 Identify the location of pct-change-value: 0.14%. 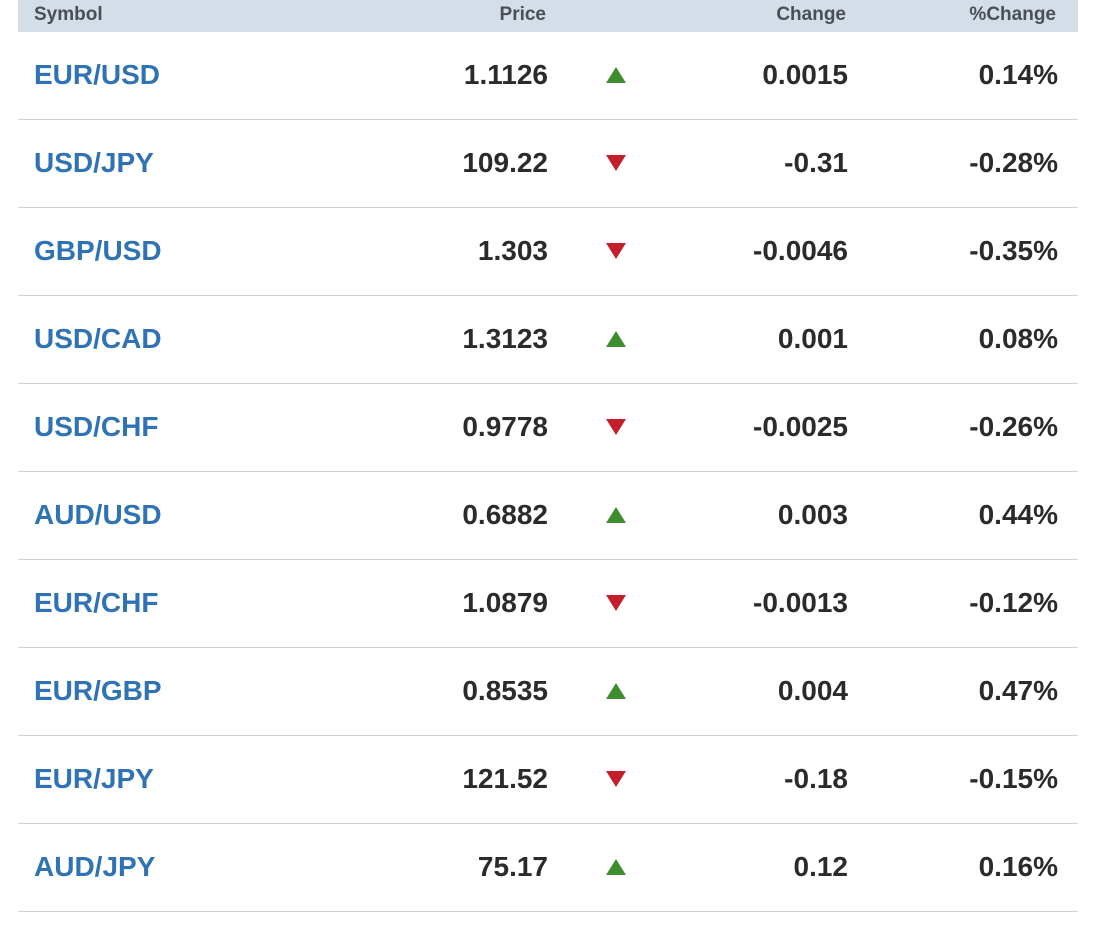
(1018, 74).